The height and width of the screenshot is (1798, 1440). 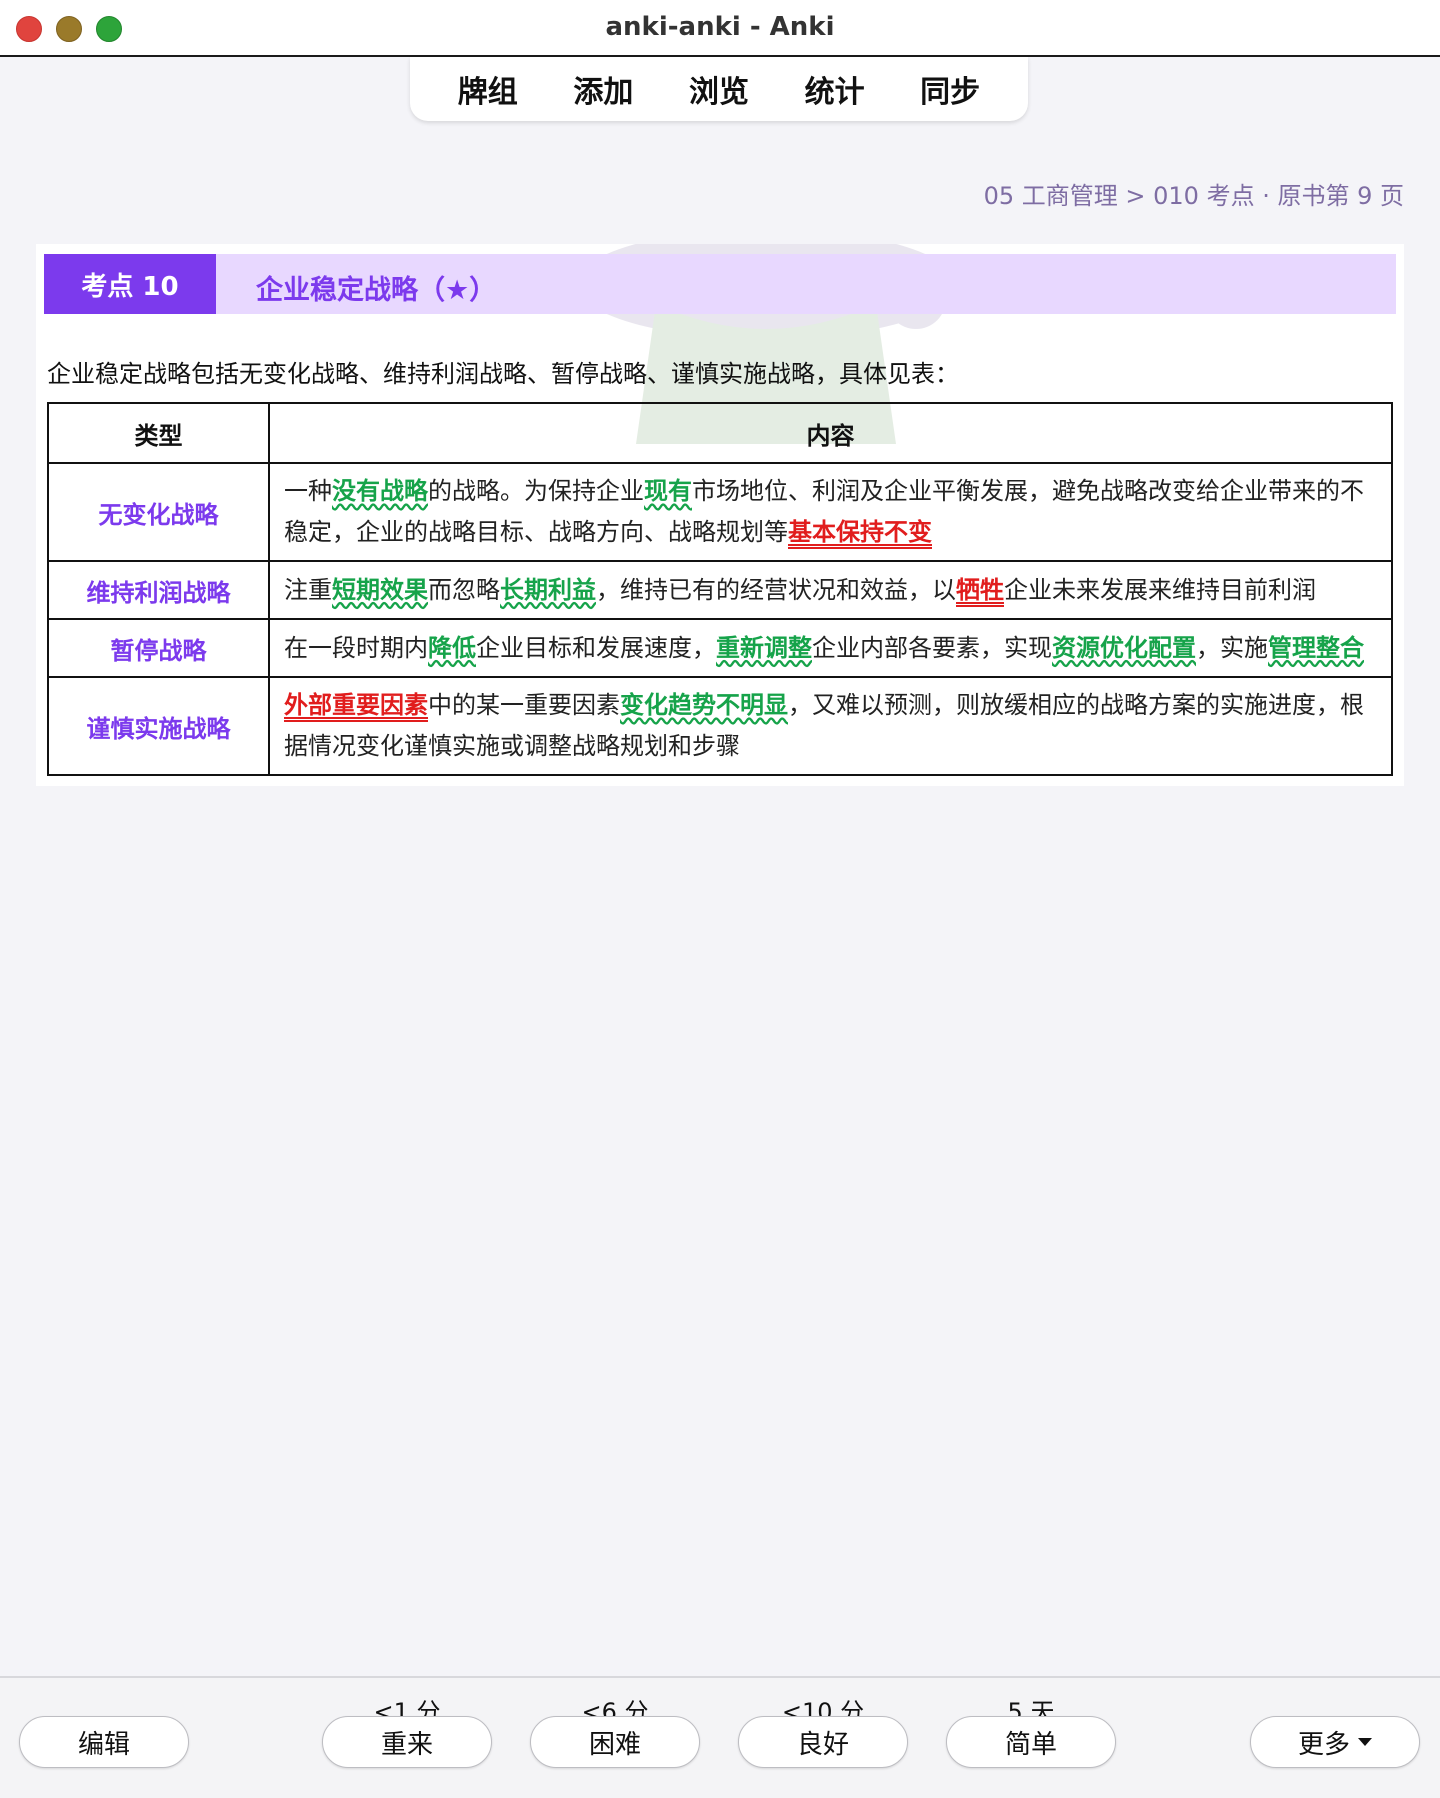 What do you see at coordinates (980, 589) in the screenshot?
I see `keyword-red: 牺牲` at bounding box center [980, 589].